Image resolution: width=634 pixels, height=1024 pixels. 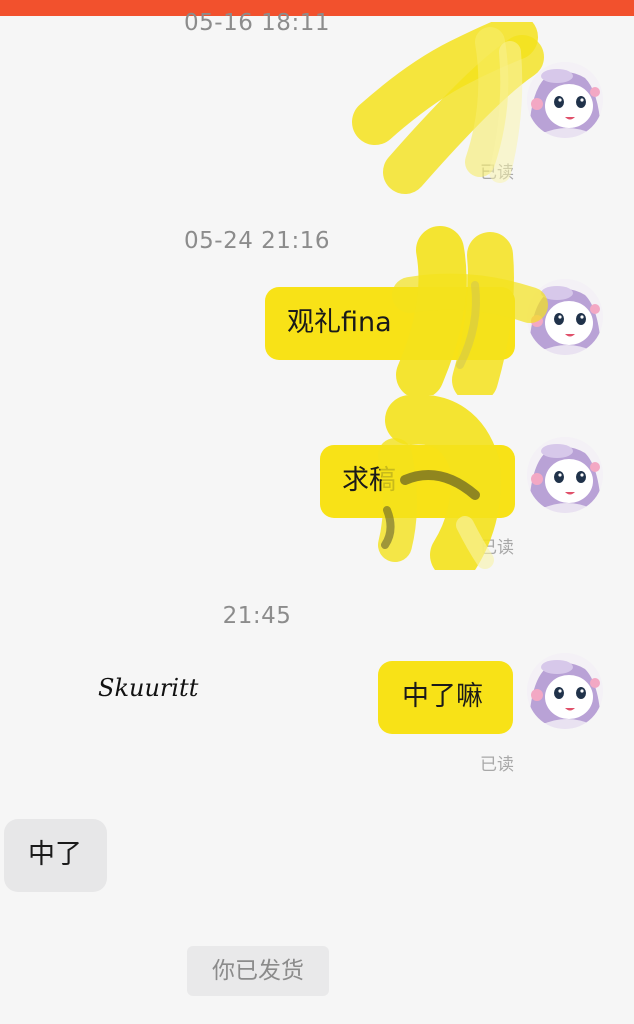 I want to click on timestamp-2: 05-24 21:16, so click(x=257, y=241).